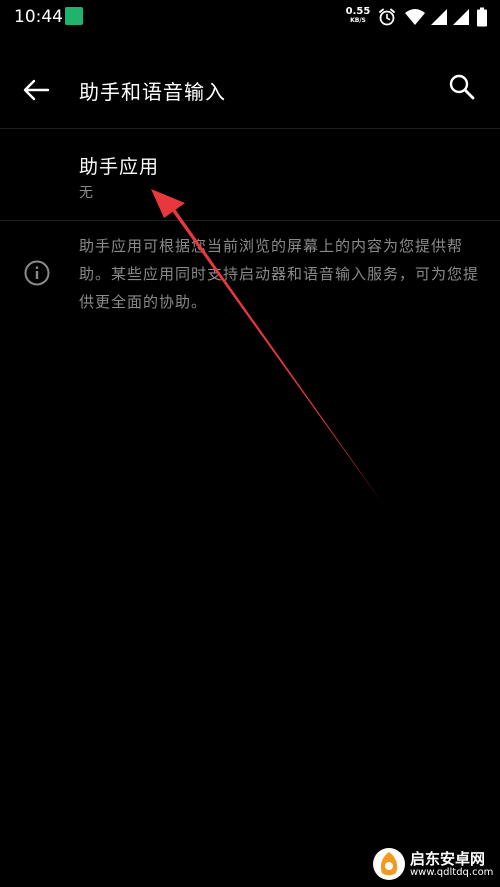 This screenshot has width=500, height=887. Describe the element at coordinates (415, 17) in the screenshot. I see `wifi-icon` at that location.